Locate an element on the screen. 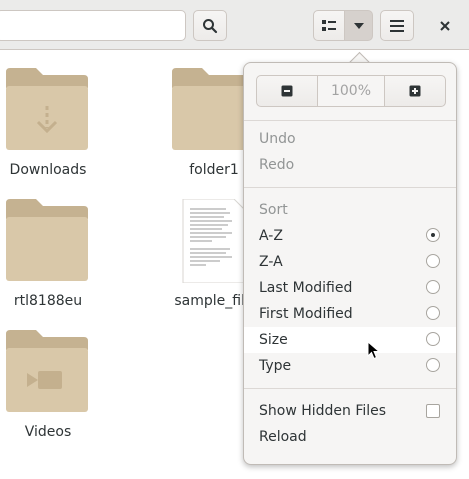  close-icon is located at coordinates (445, 26).